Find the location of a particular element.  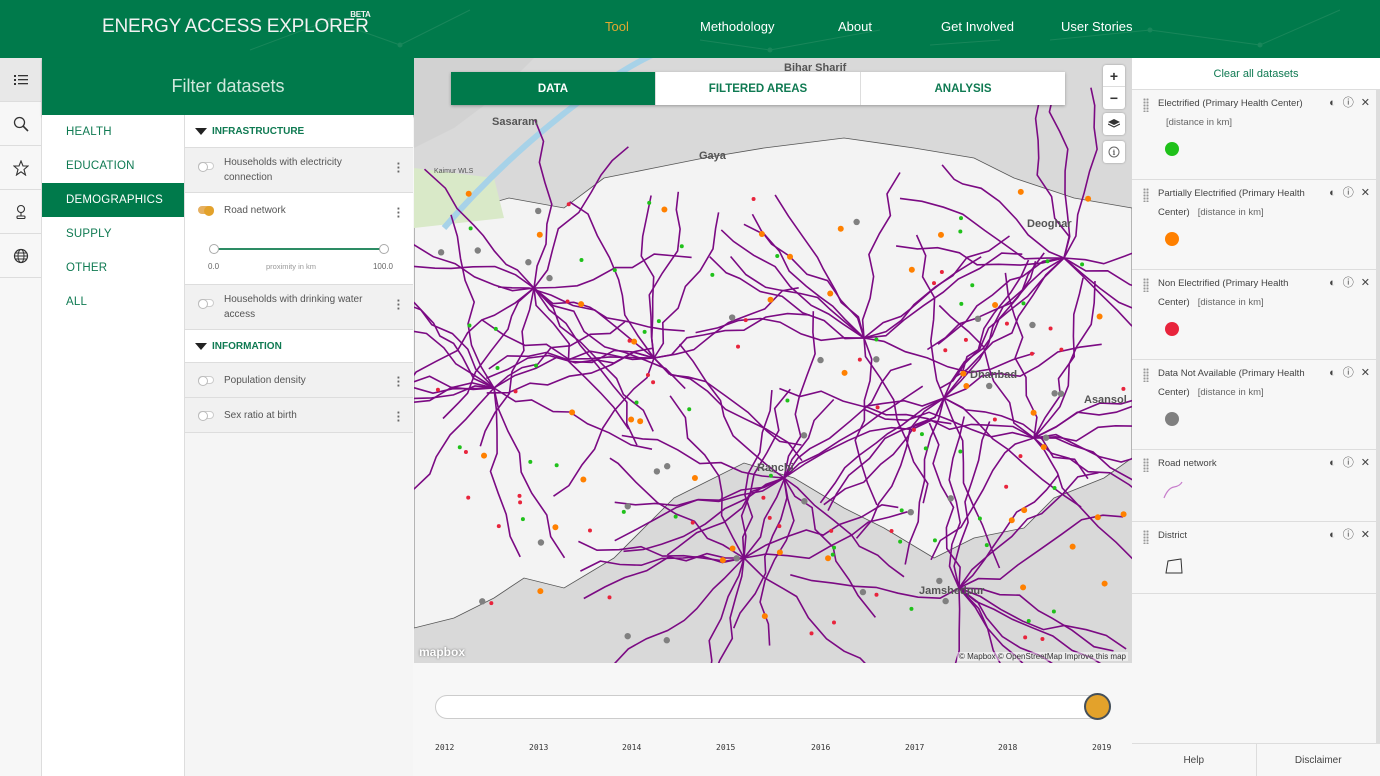

timeline-year: 2019 is located at coordinates (1101, 747).